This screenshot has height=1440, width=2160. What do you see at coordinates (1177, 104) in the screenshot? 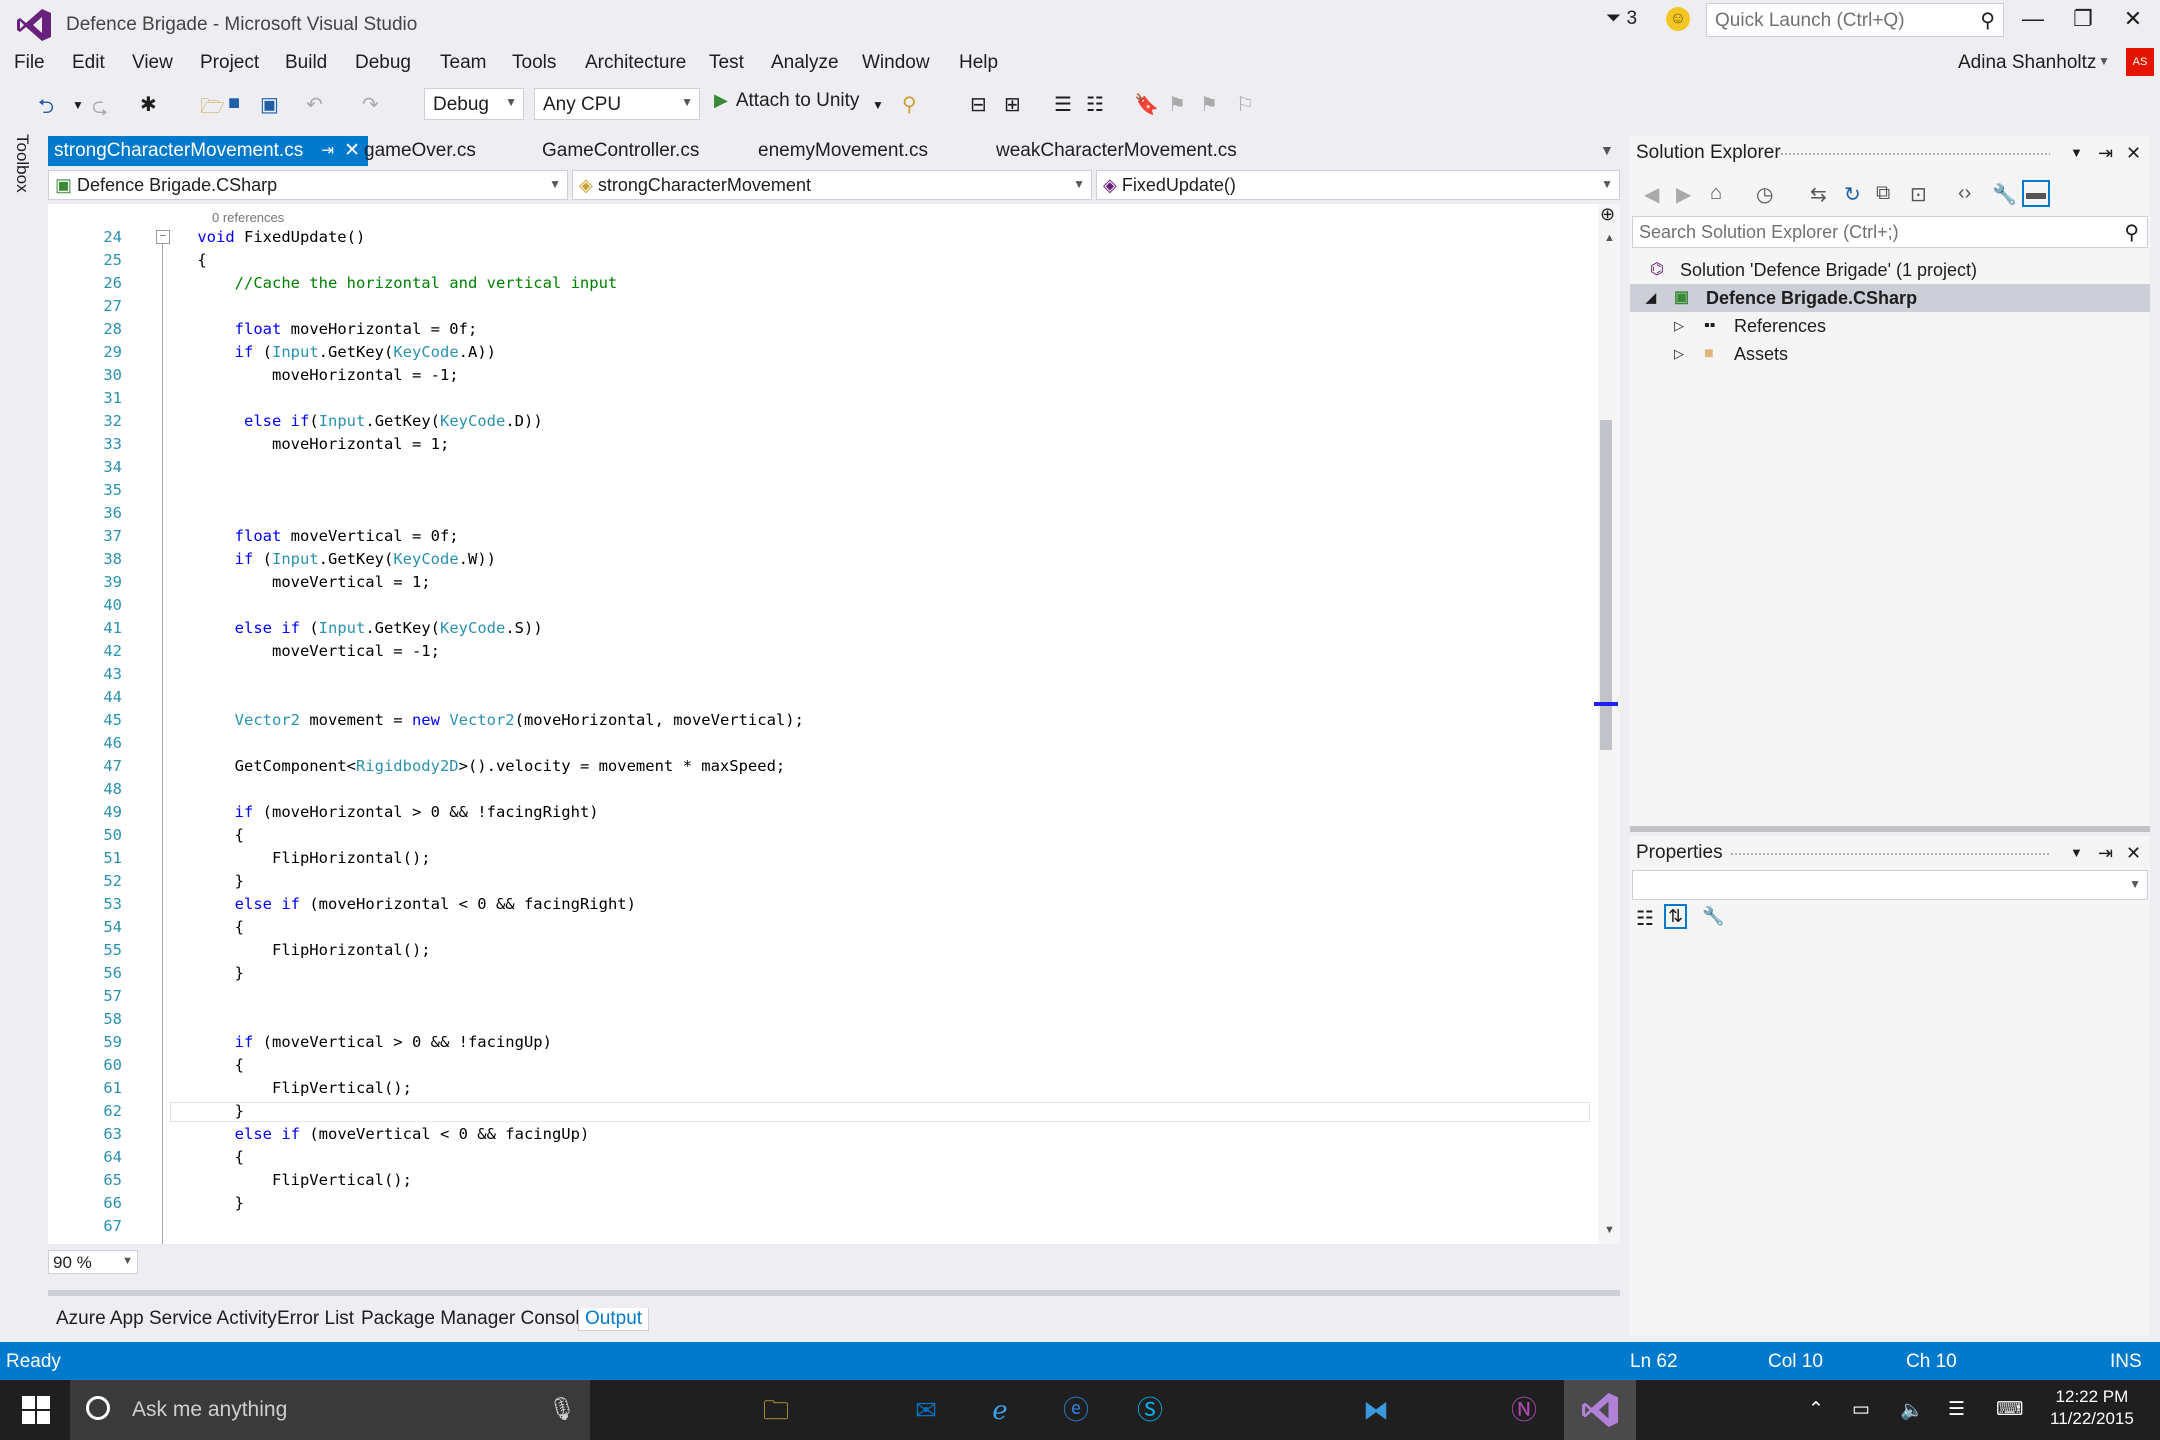
I see `previous-bookmark-icon: ⚑` at bounding box center [1177, 104].